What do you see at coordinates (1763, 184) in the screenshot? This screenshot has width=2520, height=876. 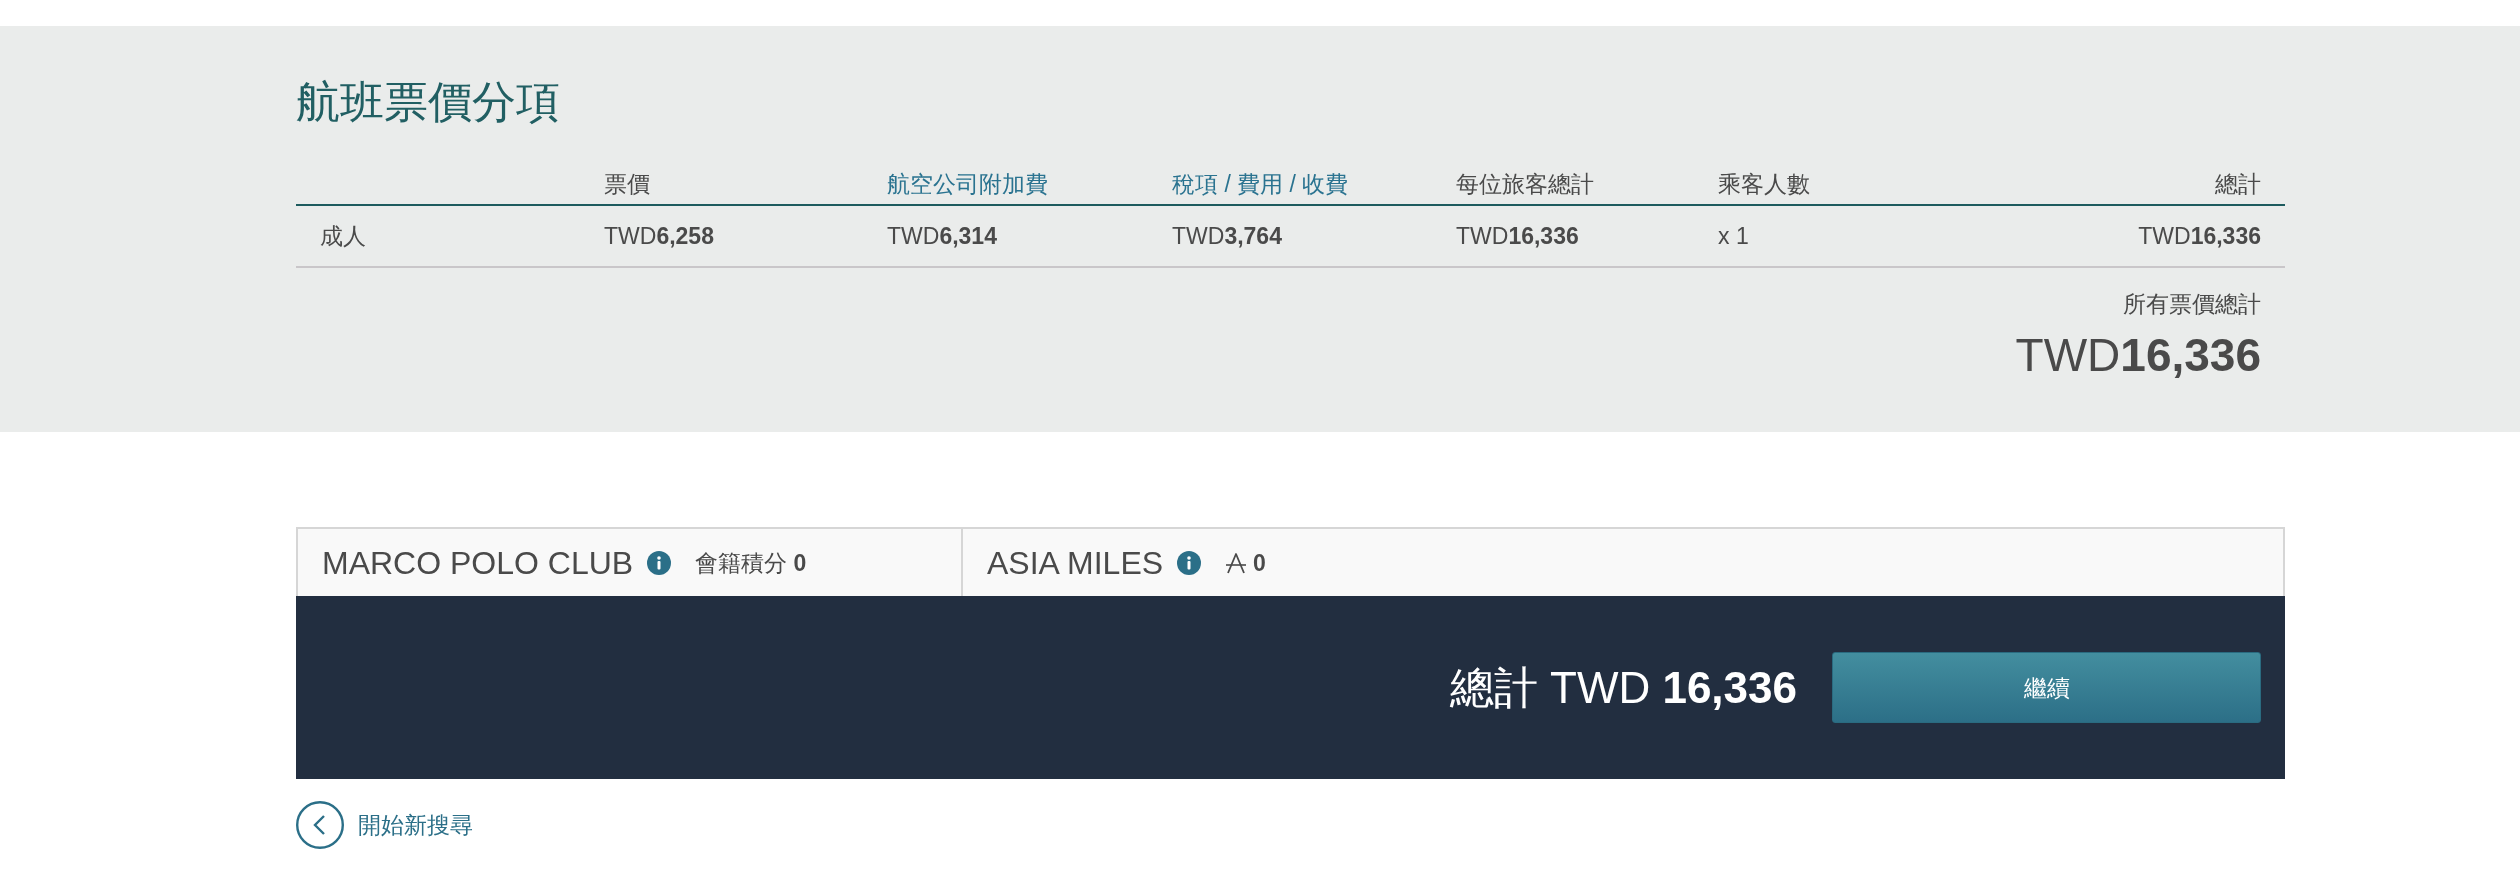 I see `column-header: 乘客人數` at bounding box center [1763, 184].